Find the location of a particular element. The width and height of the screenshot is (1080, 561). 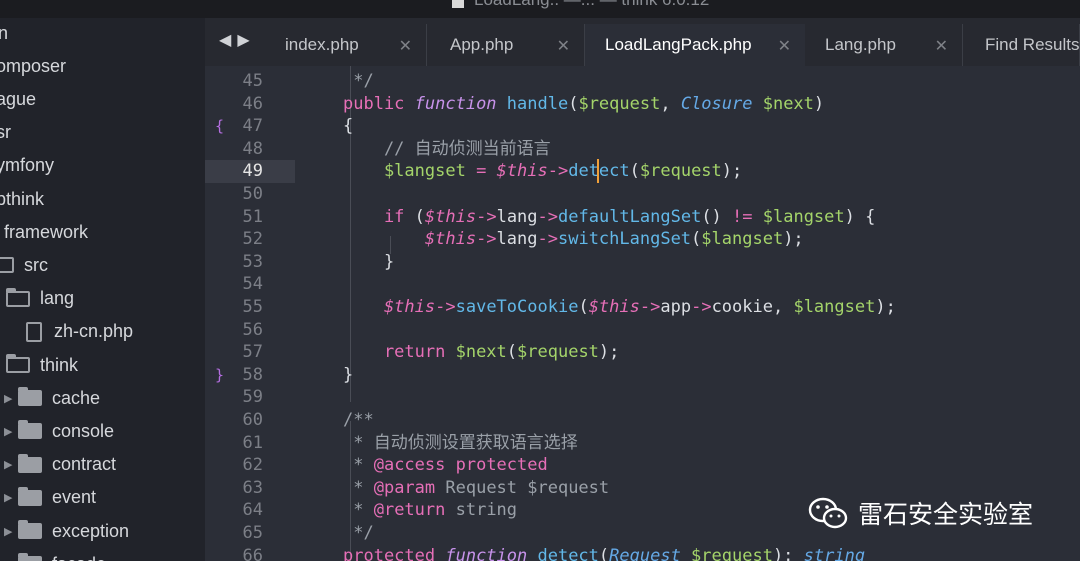

tree-folder-item: ▶facade is located at coordinates (55, 555).